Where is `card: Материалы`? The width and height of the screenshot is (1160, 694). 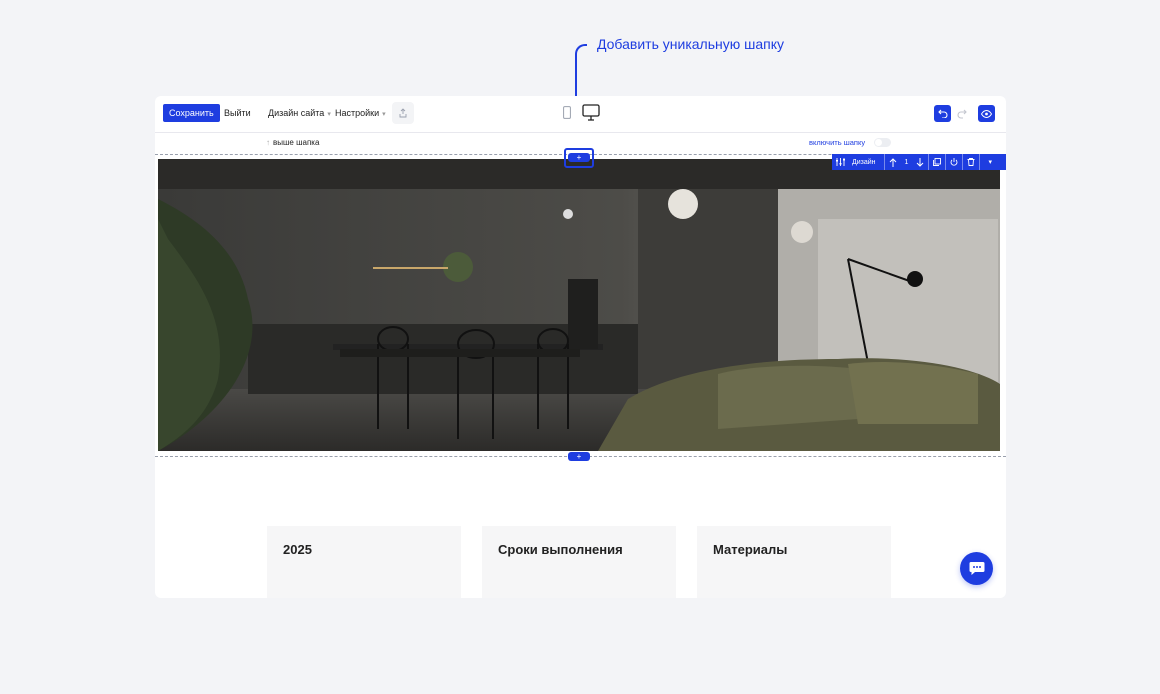 card: Материалы is located at coordinates (794, 562).